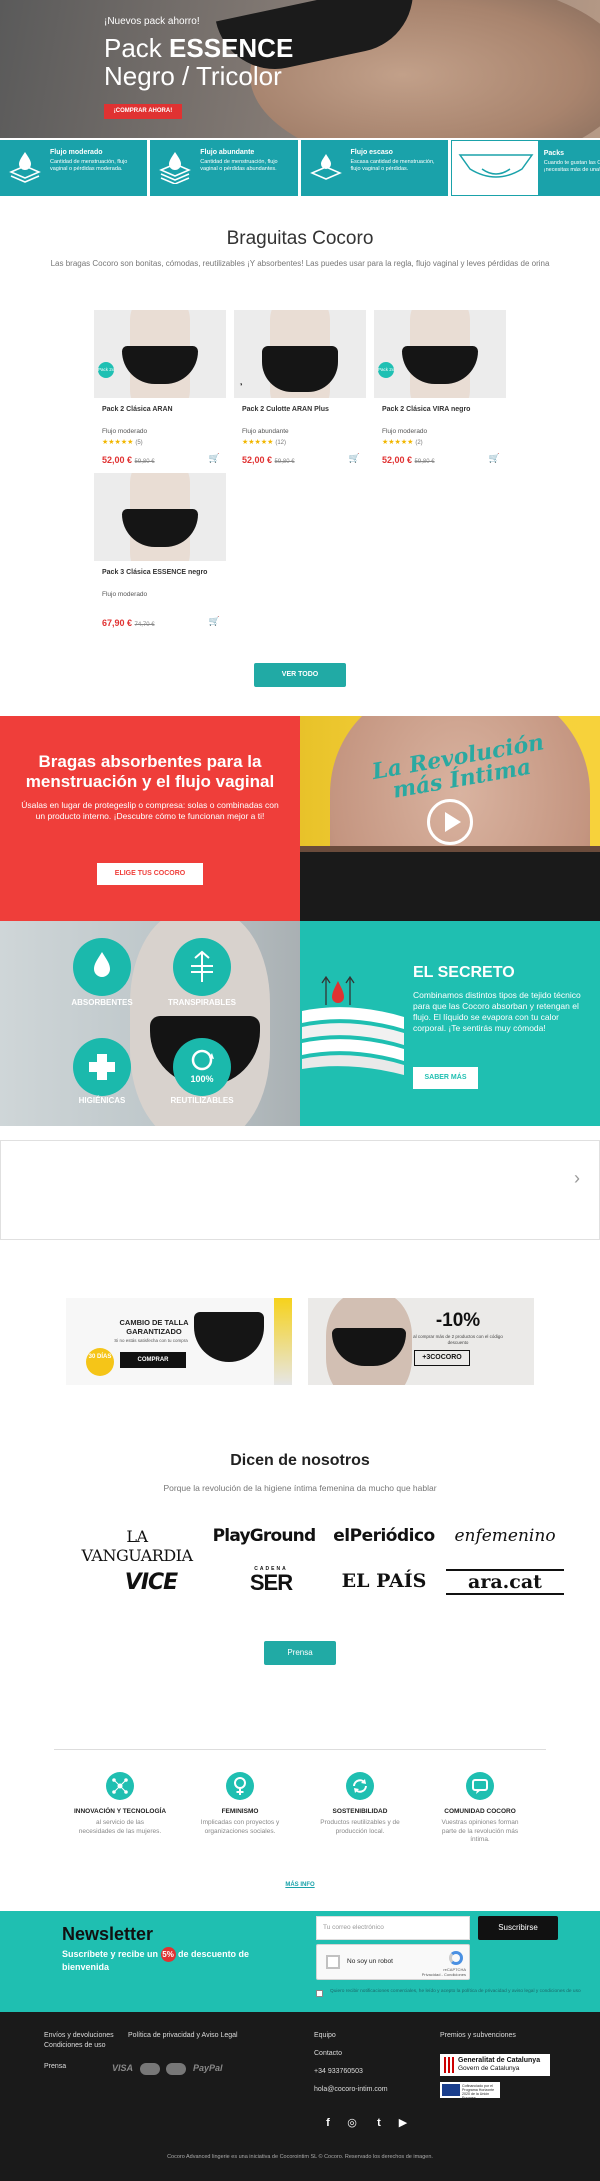 The width and height of the screenshot is (600, 2181). Describe the element at coordinates (183, 2035) in the screenshot. I see `footer-link-privacy: Política de privacidad y Aviso Legal` at that location.